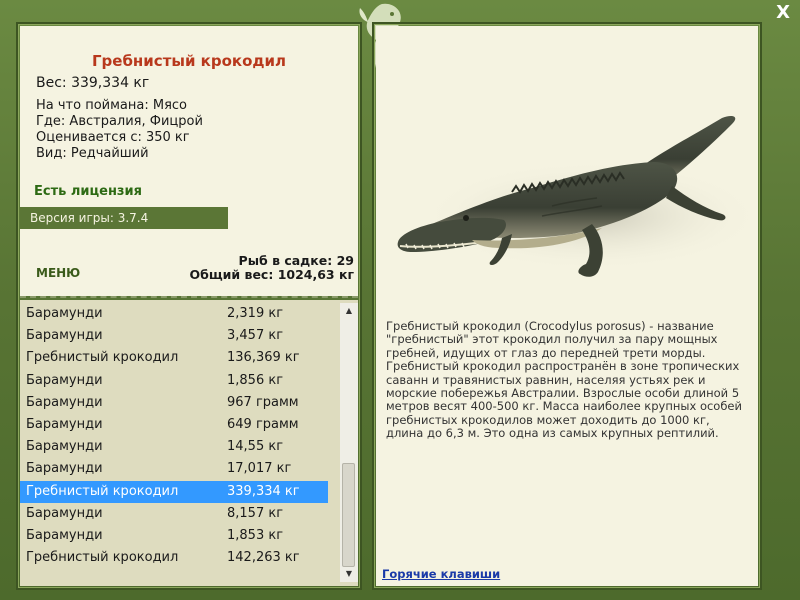  What do you see at coordinates (255, 535) in the screenshot?
I see `catch-item-weight: 1,853 кг` at bounding box center [255, 535].